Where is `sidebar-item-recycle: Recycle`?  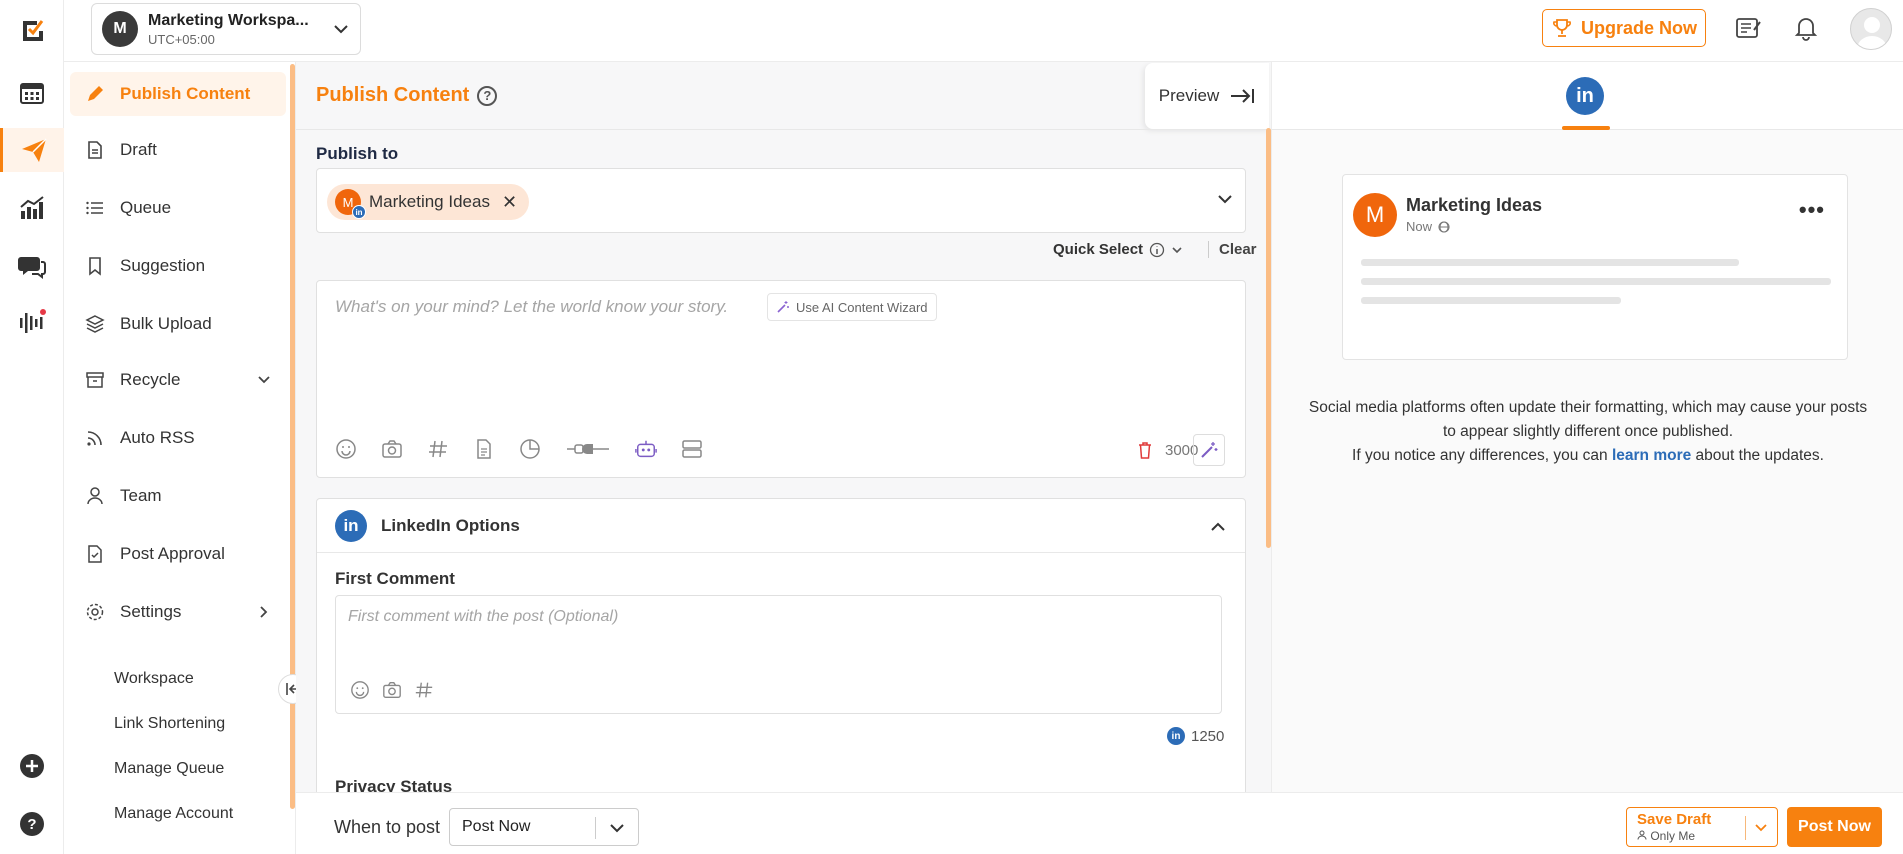 sidebar-item-recycle: Recycle is located at coordinates (178, 380).